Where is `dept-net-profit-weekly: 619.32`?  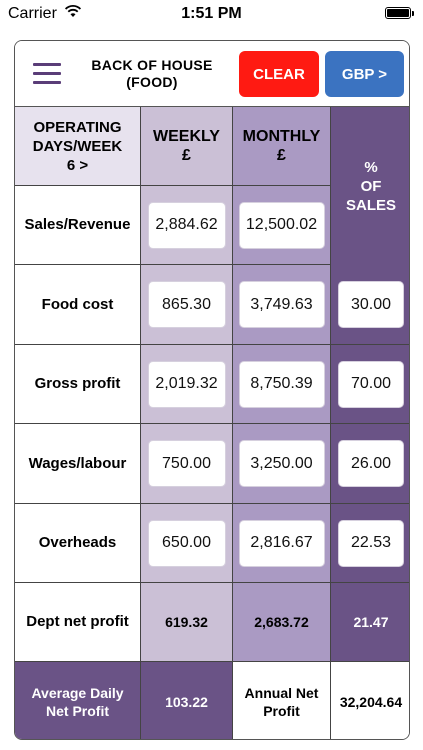 dept-net-profit-weekly: 619.32 is located at coordinates (187, 622).